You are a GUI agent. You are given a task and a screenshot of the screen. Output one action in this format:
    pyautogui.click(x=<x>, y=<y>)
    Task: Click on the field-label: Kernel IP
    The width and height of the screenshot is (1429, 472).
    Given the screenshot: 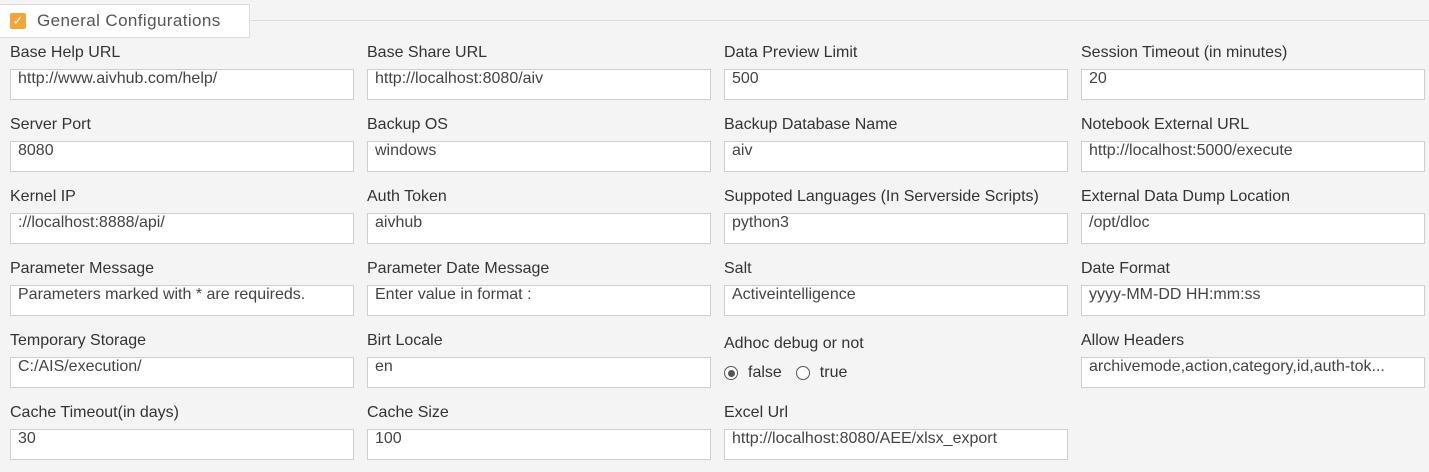 What is the action you would take?
    pyautogui.click(x=43, y=196)
    